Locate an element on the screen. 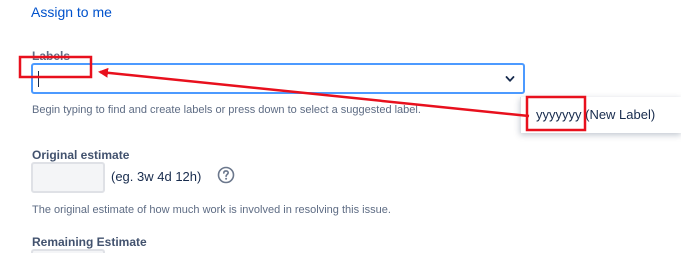  new-label-suggestion: yyyyyyy (New Label) is located at coordinates (595, 114).